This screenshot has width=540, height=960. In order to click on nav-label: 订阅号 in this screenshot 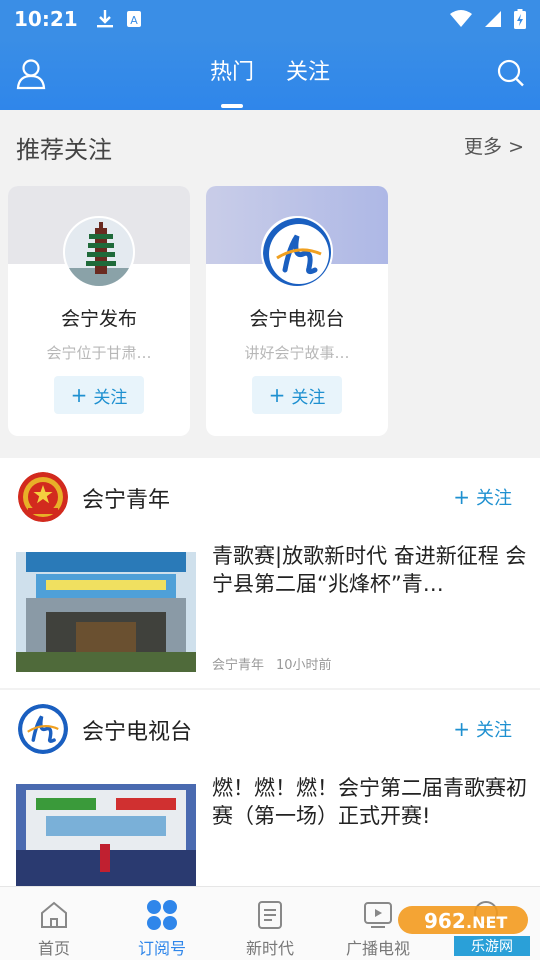, I will do `click(161, 948)`.